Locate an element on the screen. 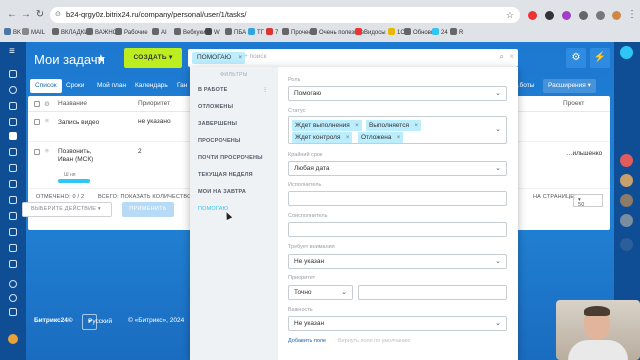 The height and width of the screenshot is (360, 640). crm-icon is located at coordinates (13, 152).